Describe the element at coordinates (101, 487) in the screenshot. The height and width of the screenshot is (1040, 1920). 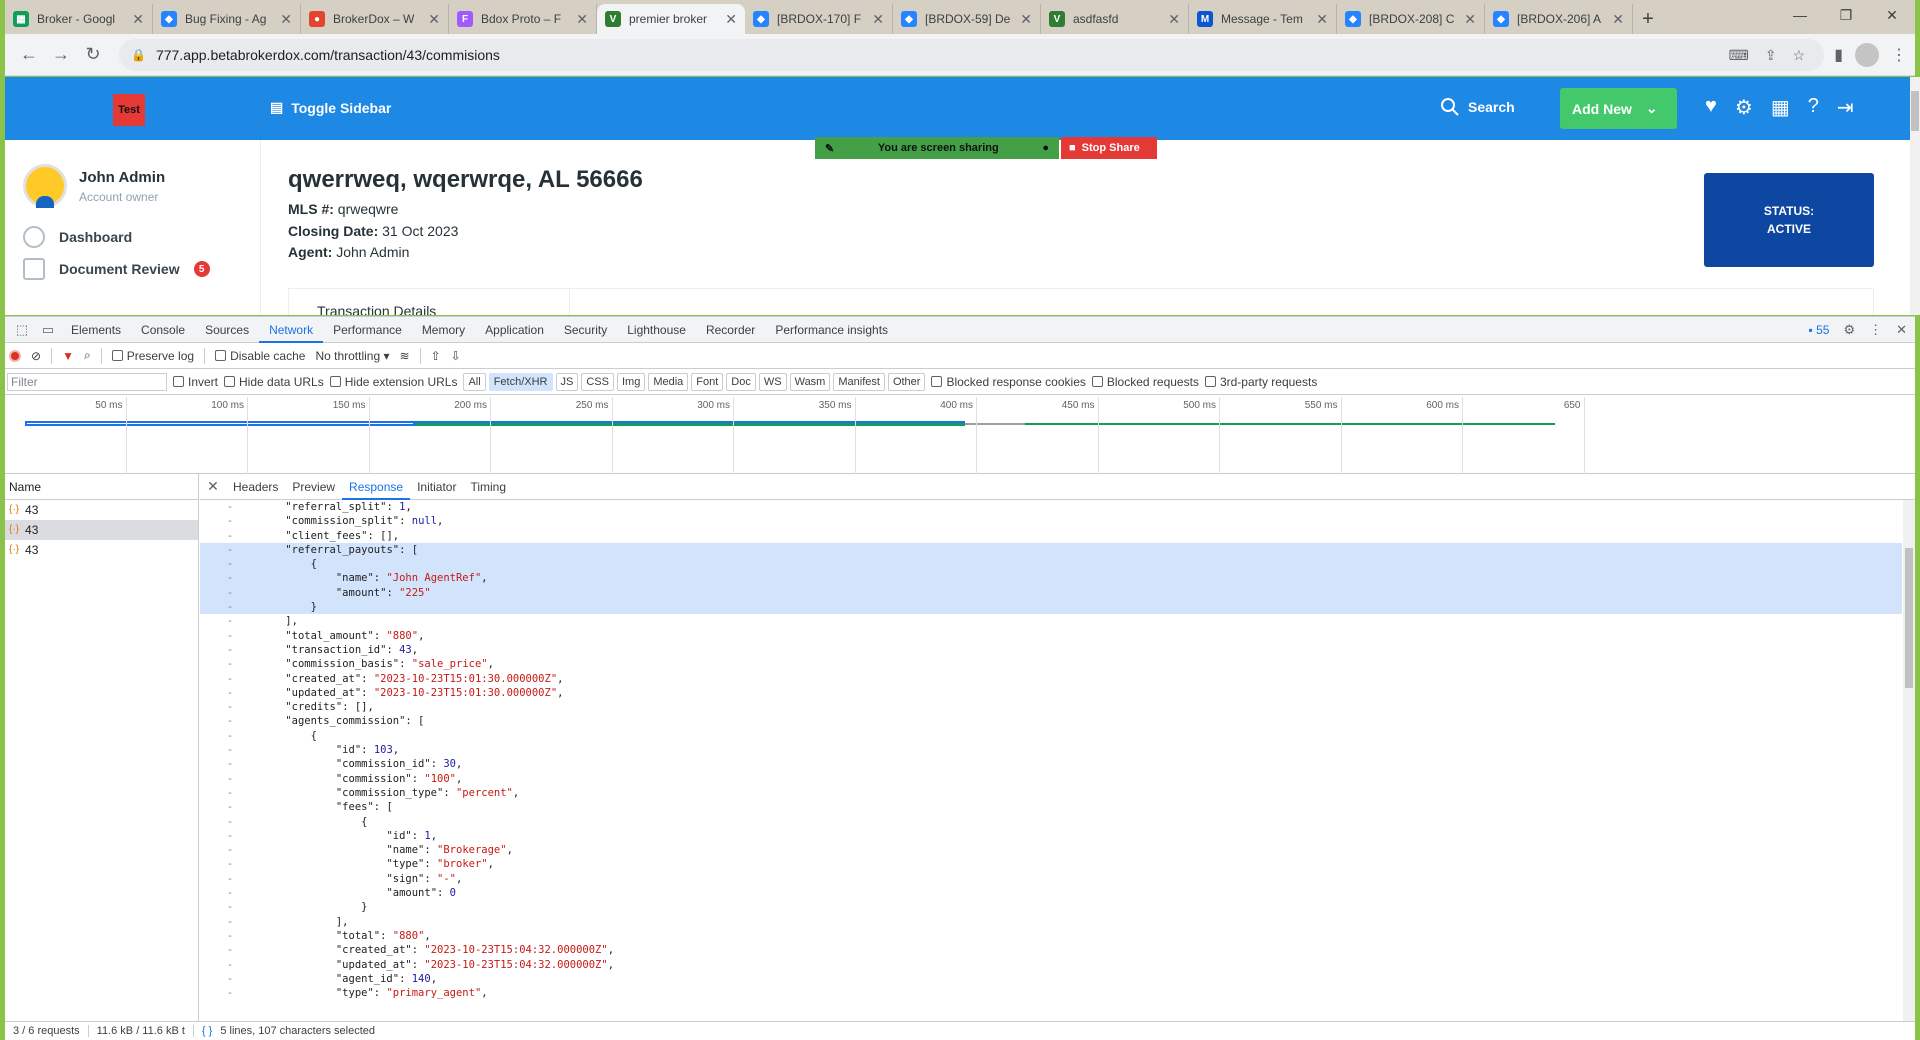
I see `name-column-header: Name` at that location.